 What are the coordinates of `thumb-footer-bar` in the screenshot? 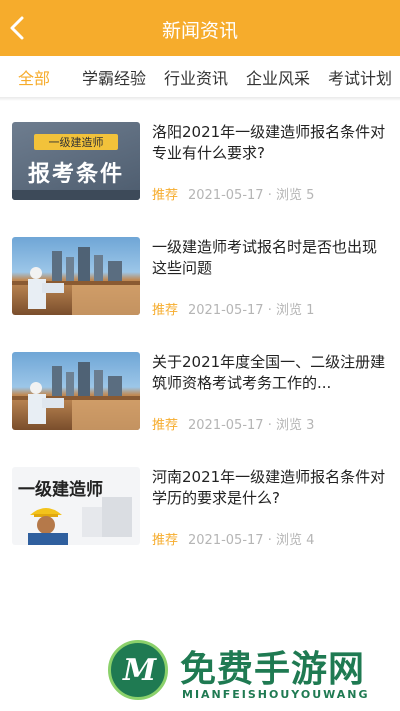 It's located at (76, 195).